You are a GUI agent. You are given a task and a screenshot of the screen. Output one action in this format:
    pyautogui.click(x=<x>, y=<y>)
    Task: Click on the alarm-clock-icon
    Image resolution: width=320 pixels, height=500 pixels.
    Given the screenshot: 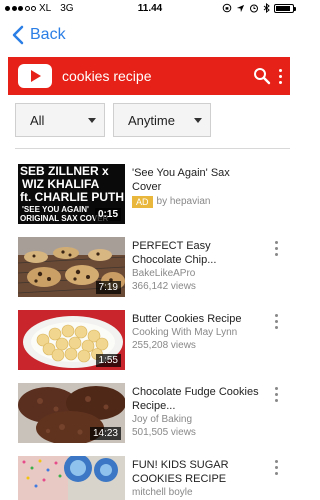 What is the action you would take?
    pyautogui.click(x=254, y=8)
    